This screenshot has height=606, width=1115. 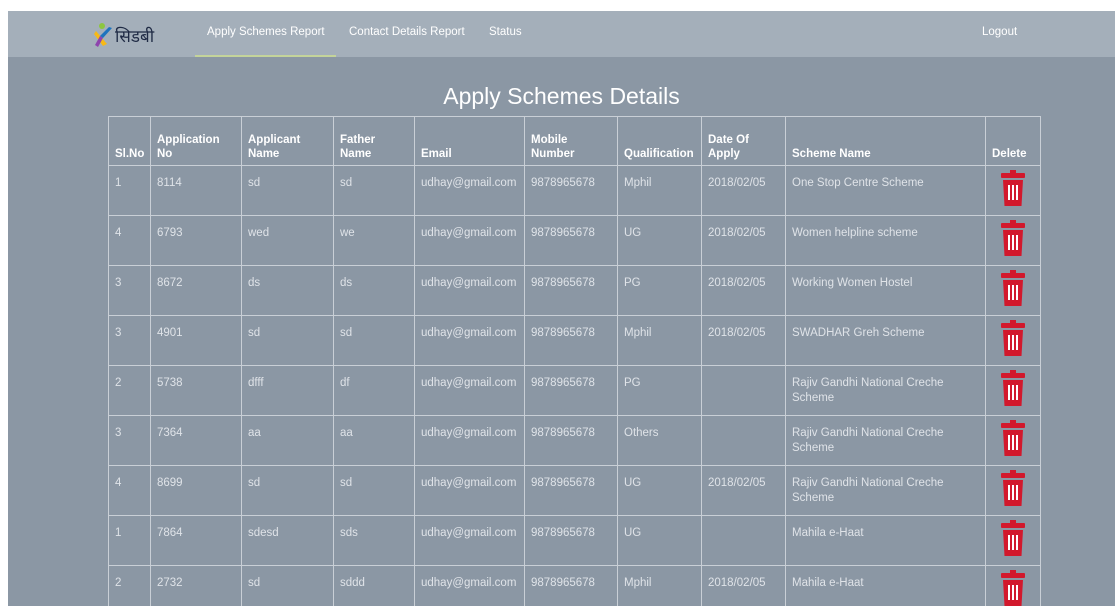 I want to click on col-header-mobile-number: Mobile Number, so click(x=571, y=141).